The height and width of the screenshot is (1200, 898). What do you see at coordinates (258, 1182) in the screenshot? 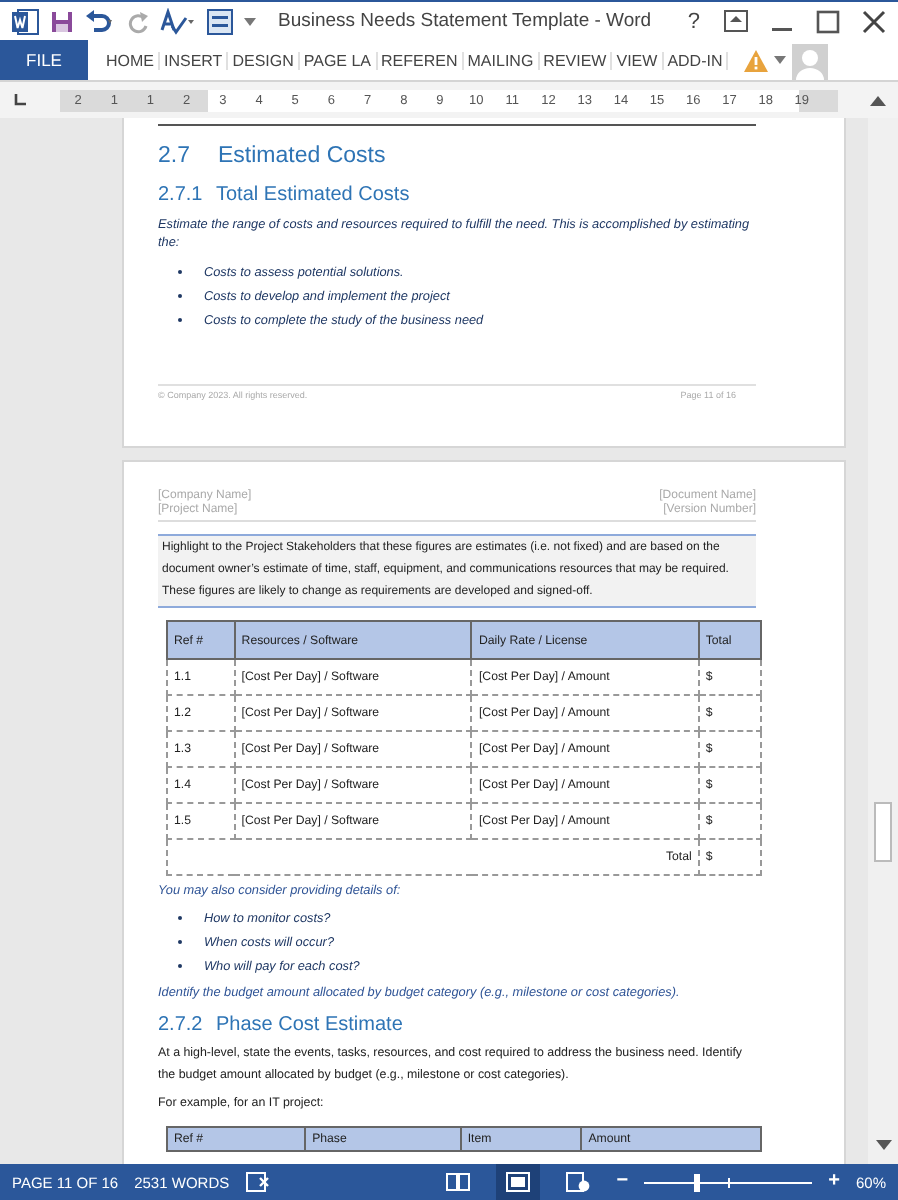
I see `proofing-icon` at bounding box center [258, 1182].